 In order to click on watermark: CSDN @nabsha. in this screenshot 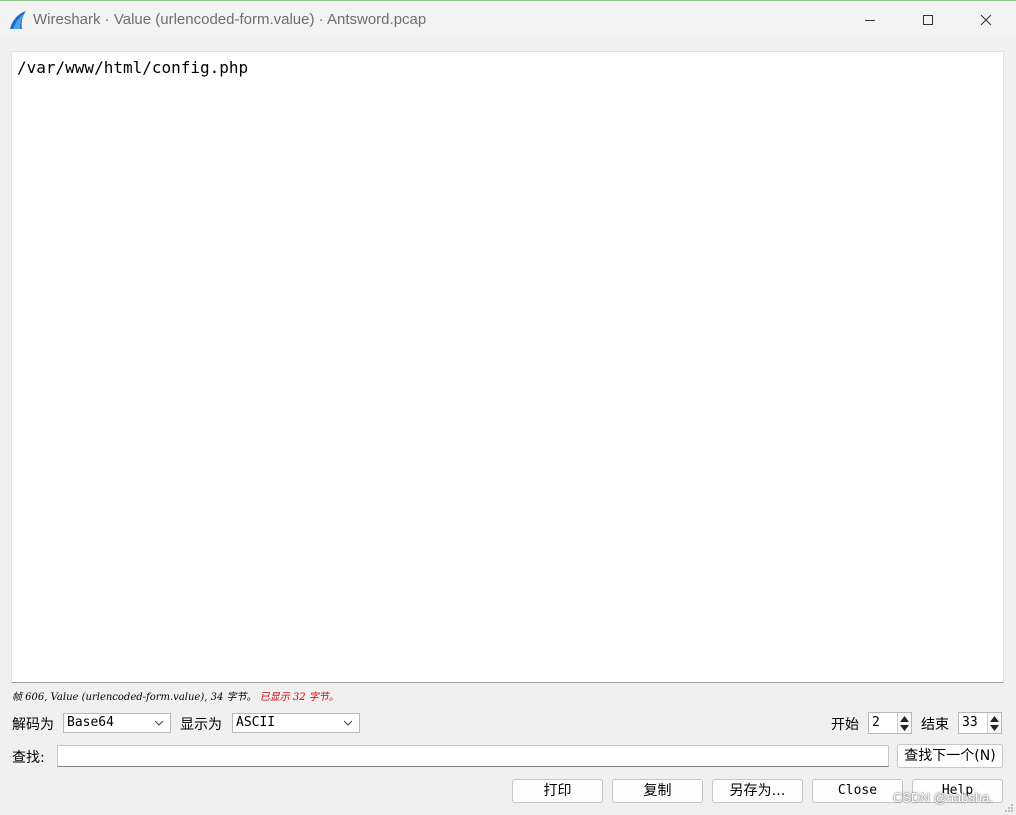, I will do `click(943, 797)`.